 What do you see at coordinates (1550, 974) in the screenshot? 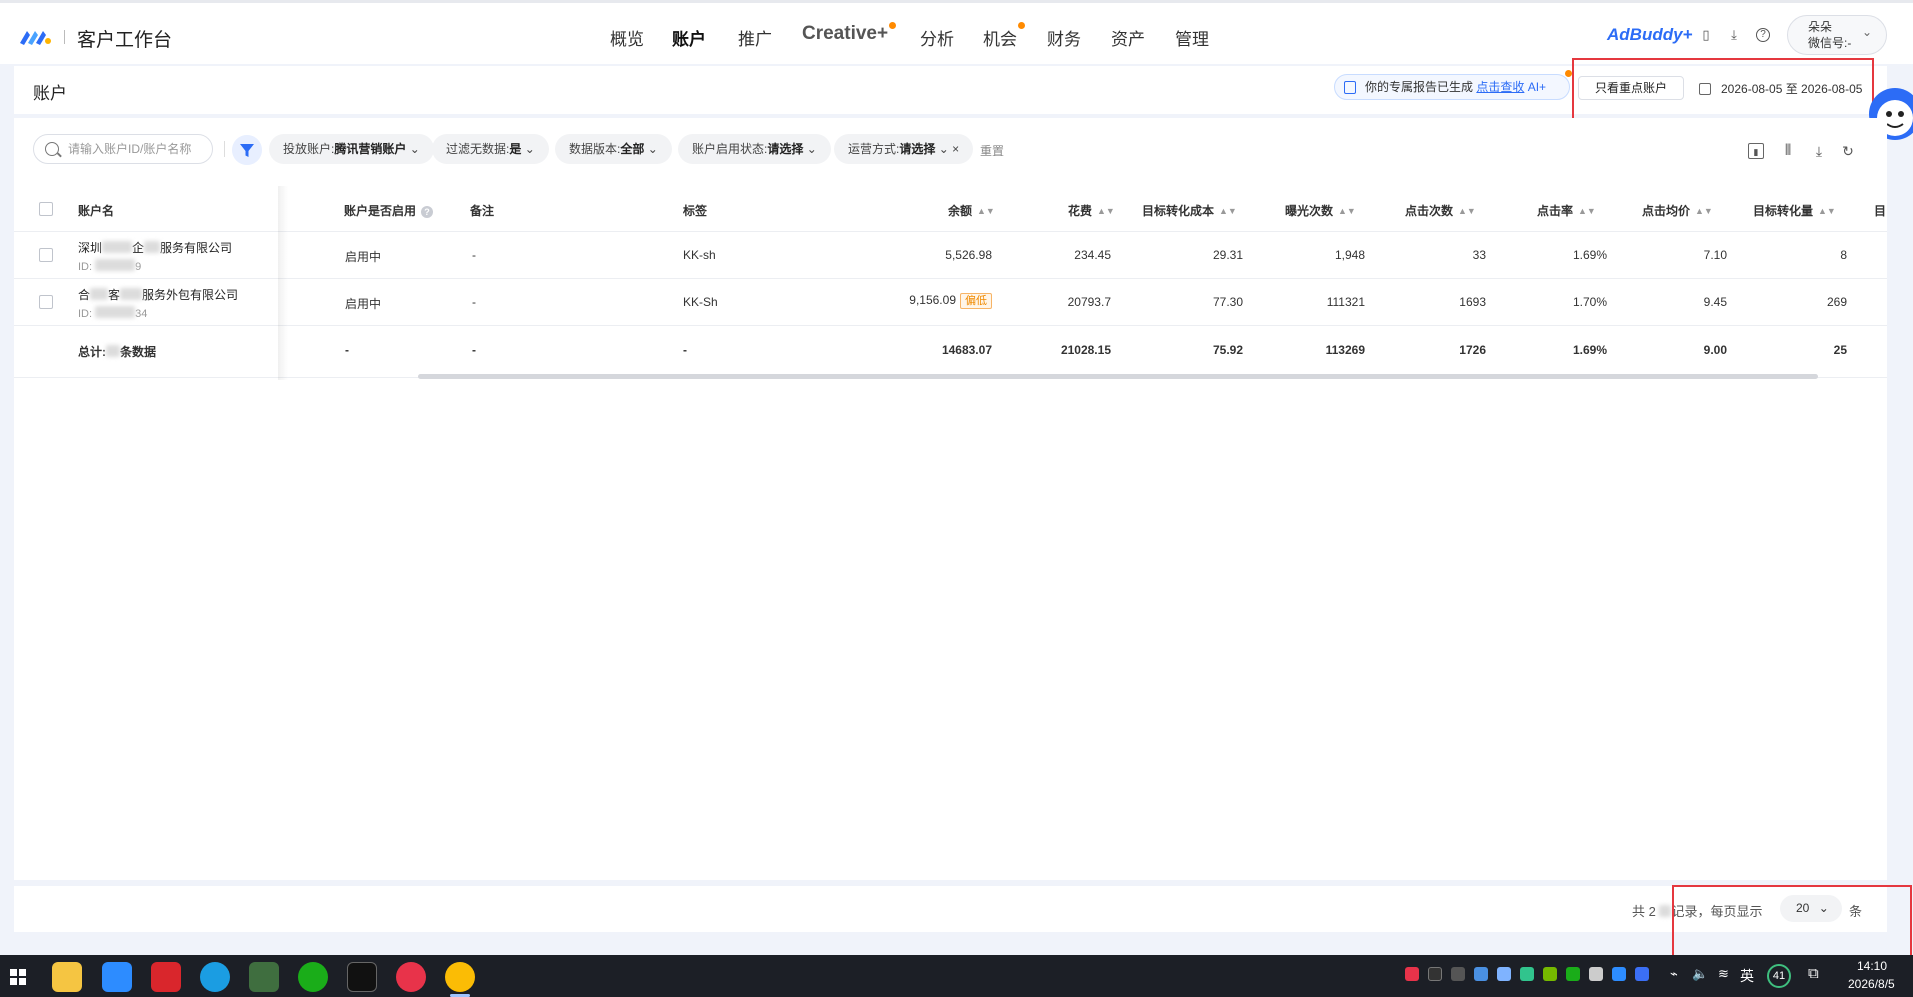
I see `nvidia-icon` at bounding box center [1550, 974].